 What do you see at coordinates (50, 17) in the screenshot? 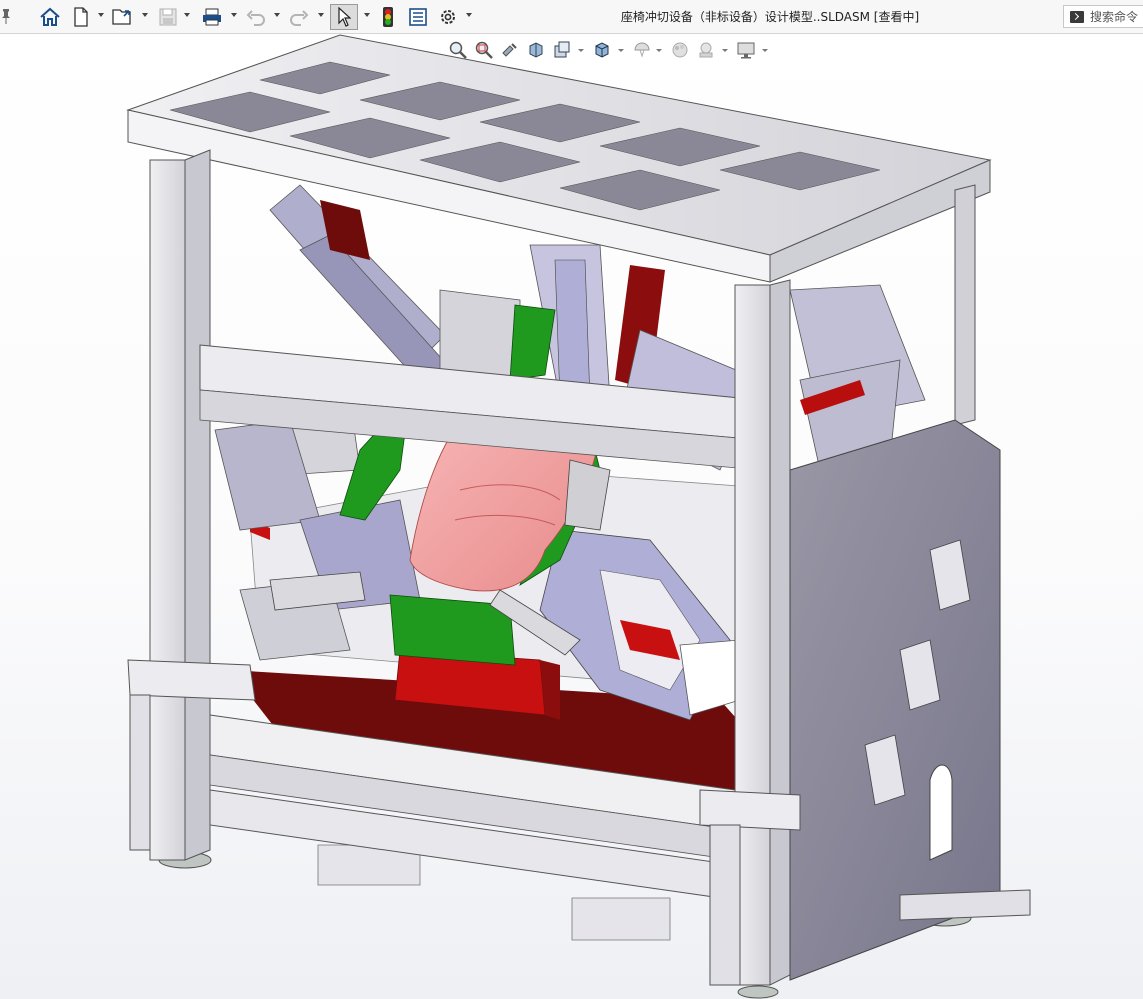
I see `home-icon` at bounding box center [50, 17].